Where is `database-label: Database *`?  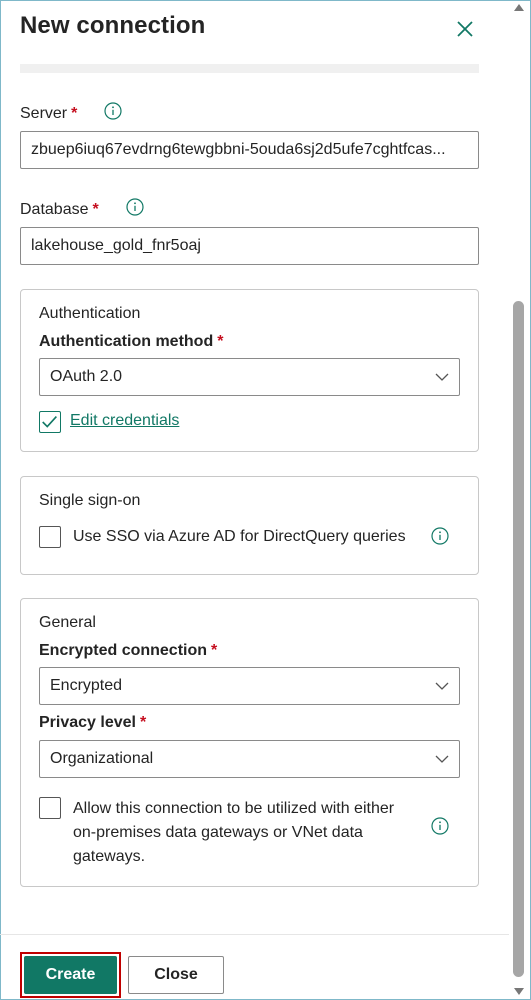
database-label: Database * is located at coordinates (59, 209).